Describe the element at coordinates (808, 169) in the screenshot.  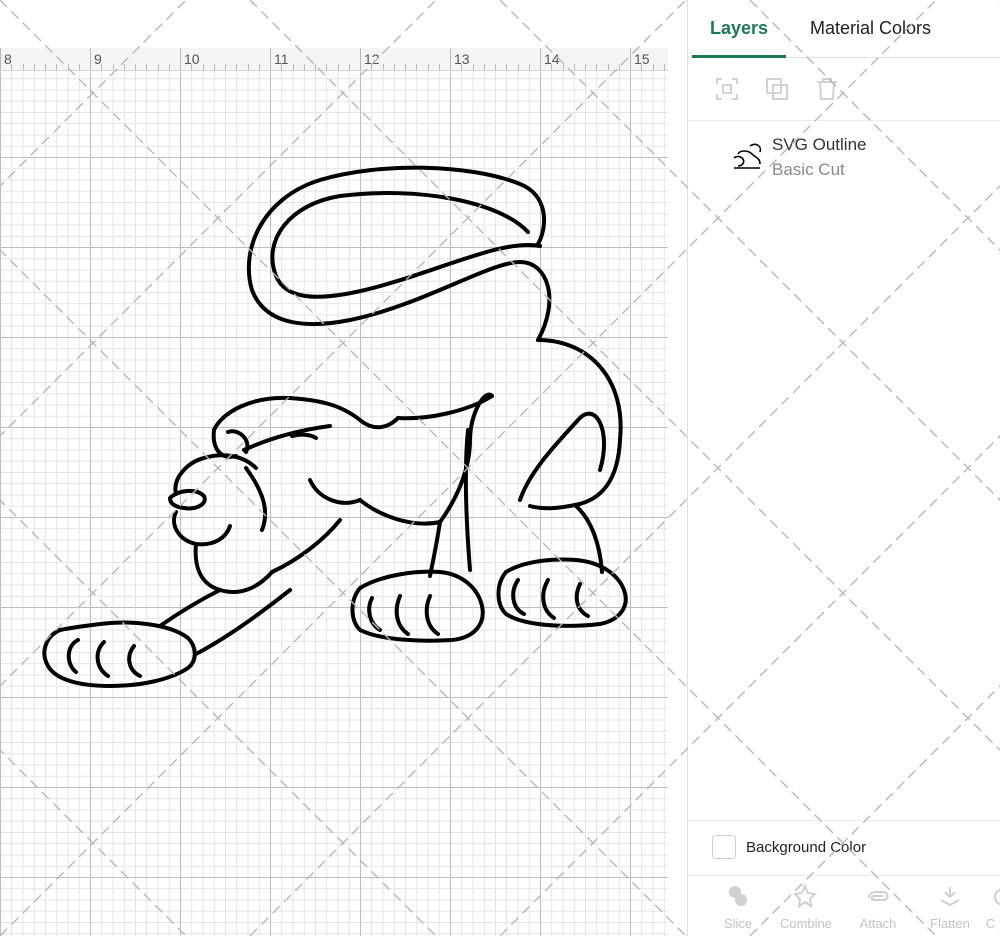
I see `layer-operation: Basic Cut` at that location.